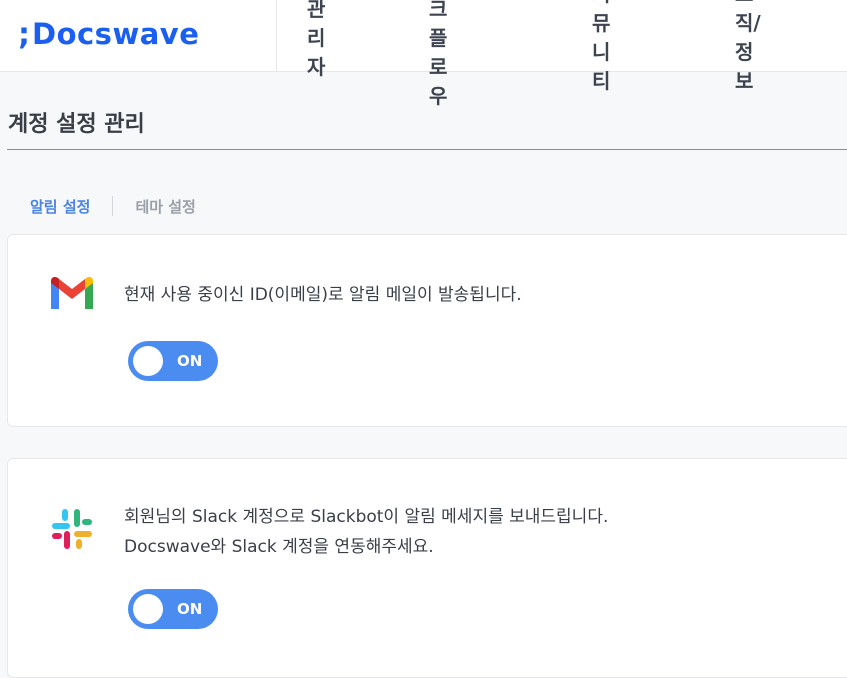 The width and height of the screenshot is (847, 678). What do you see at coordinates (72, 531) in the screenshot?
I see `slack-icon` at bounding box center [72, 531].